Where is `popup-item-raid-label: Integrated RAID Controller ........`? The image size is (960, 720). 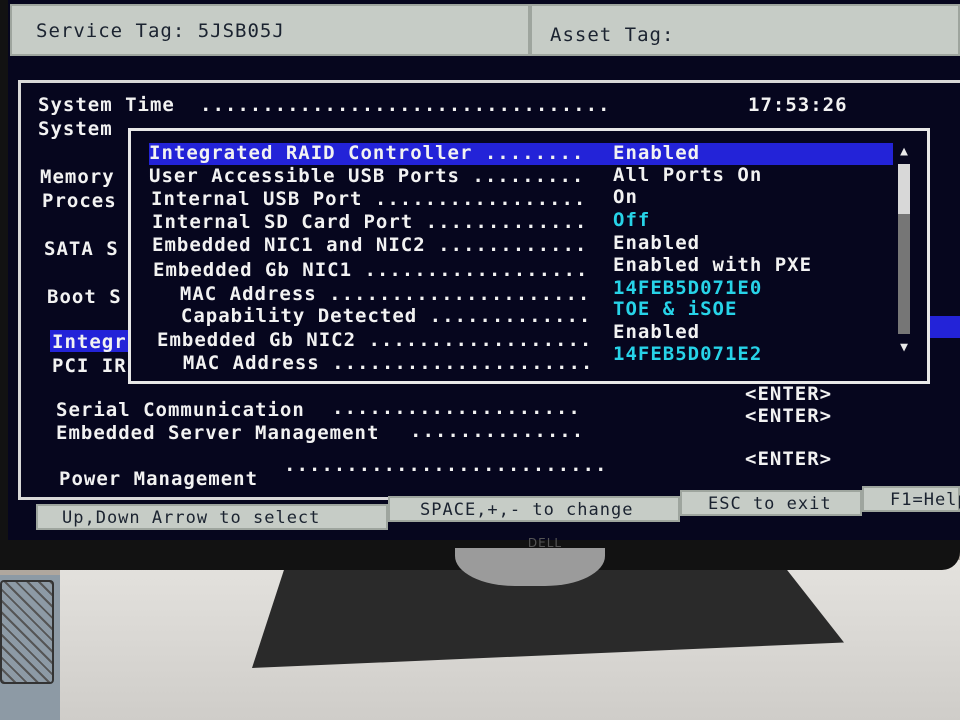
popup-item-raid-label: Integrated RAID Controller ........ is located at coordinates (366, 153).